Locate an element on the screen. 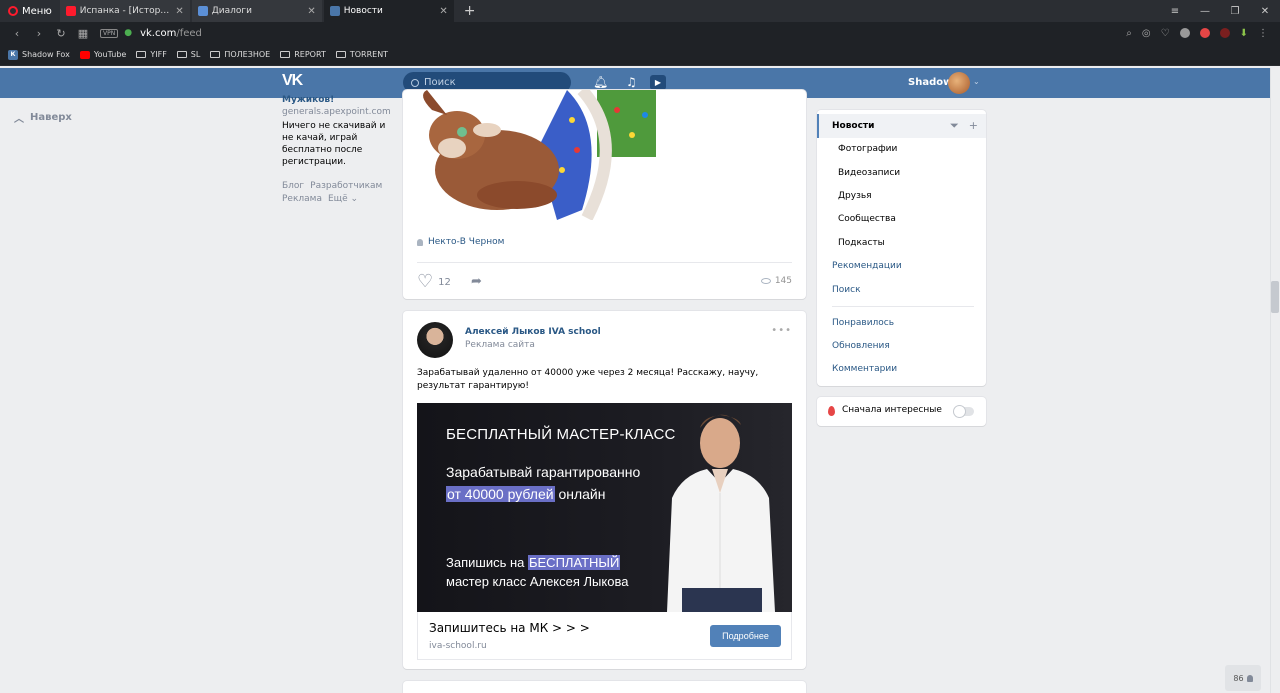 Image resolution: width=1280 pixels, height=693 pixels. menu-item-updates: Обновления is located at coordinates (901, 346).